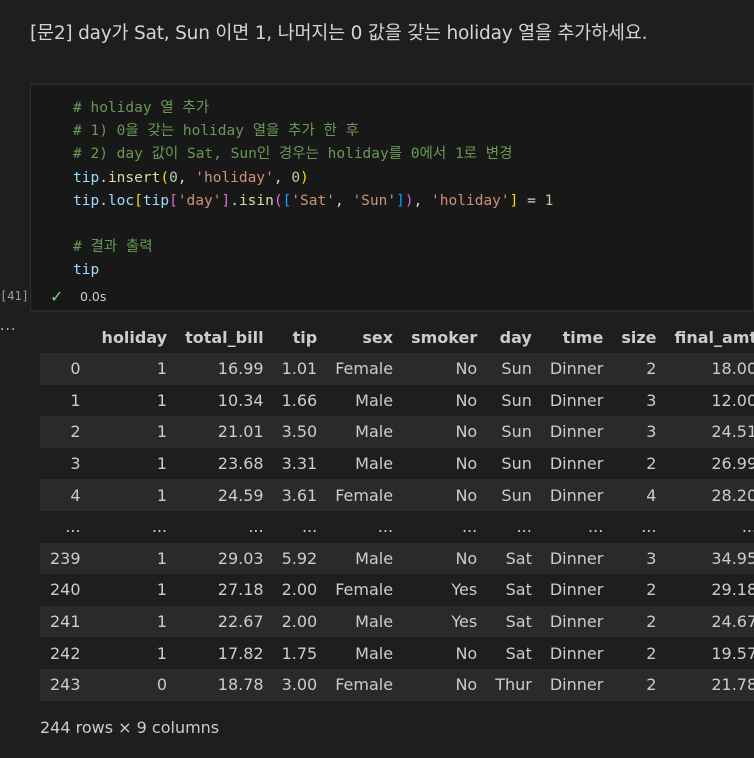 Image resolution: width=754 pixels, height=758 pixels. What do you see at coordinates (732, 653) in the screenshot?
I see `table-cell: 19.57` at bounding box center [732, 653].